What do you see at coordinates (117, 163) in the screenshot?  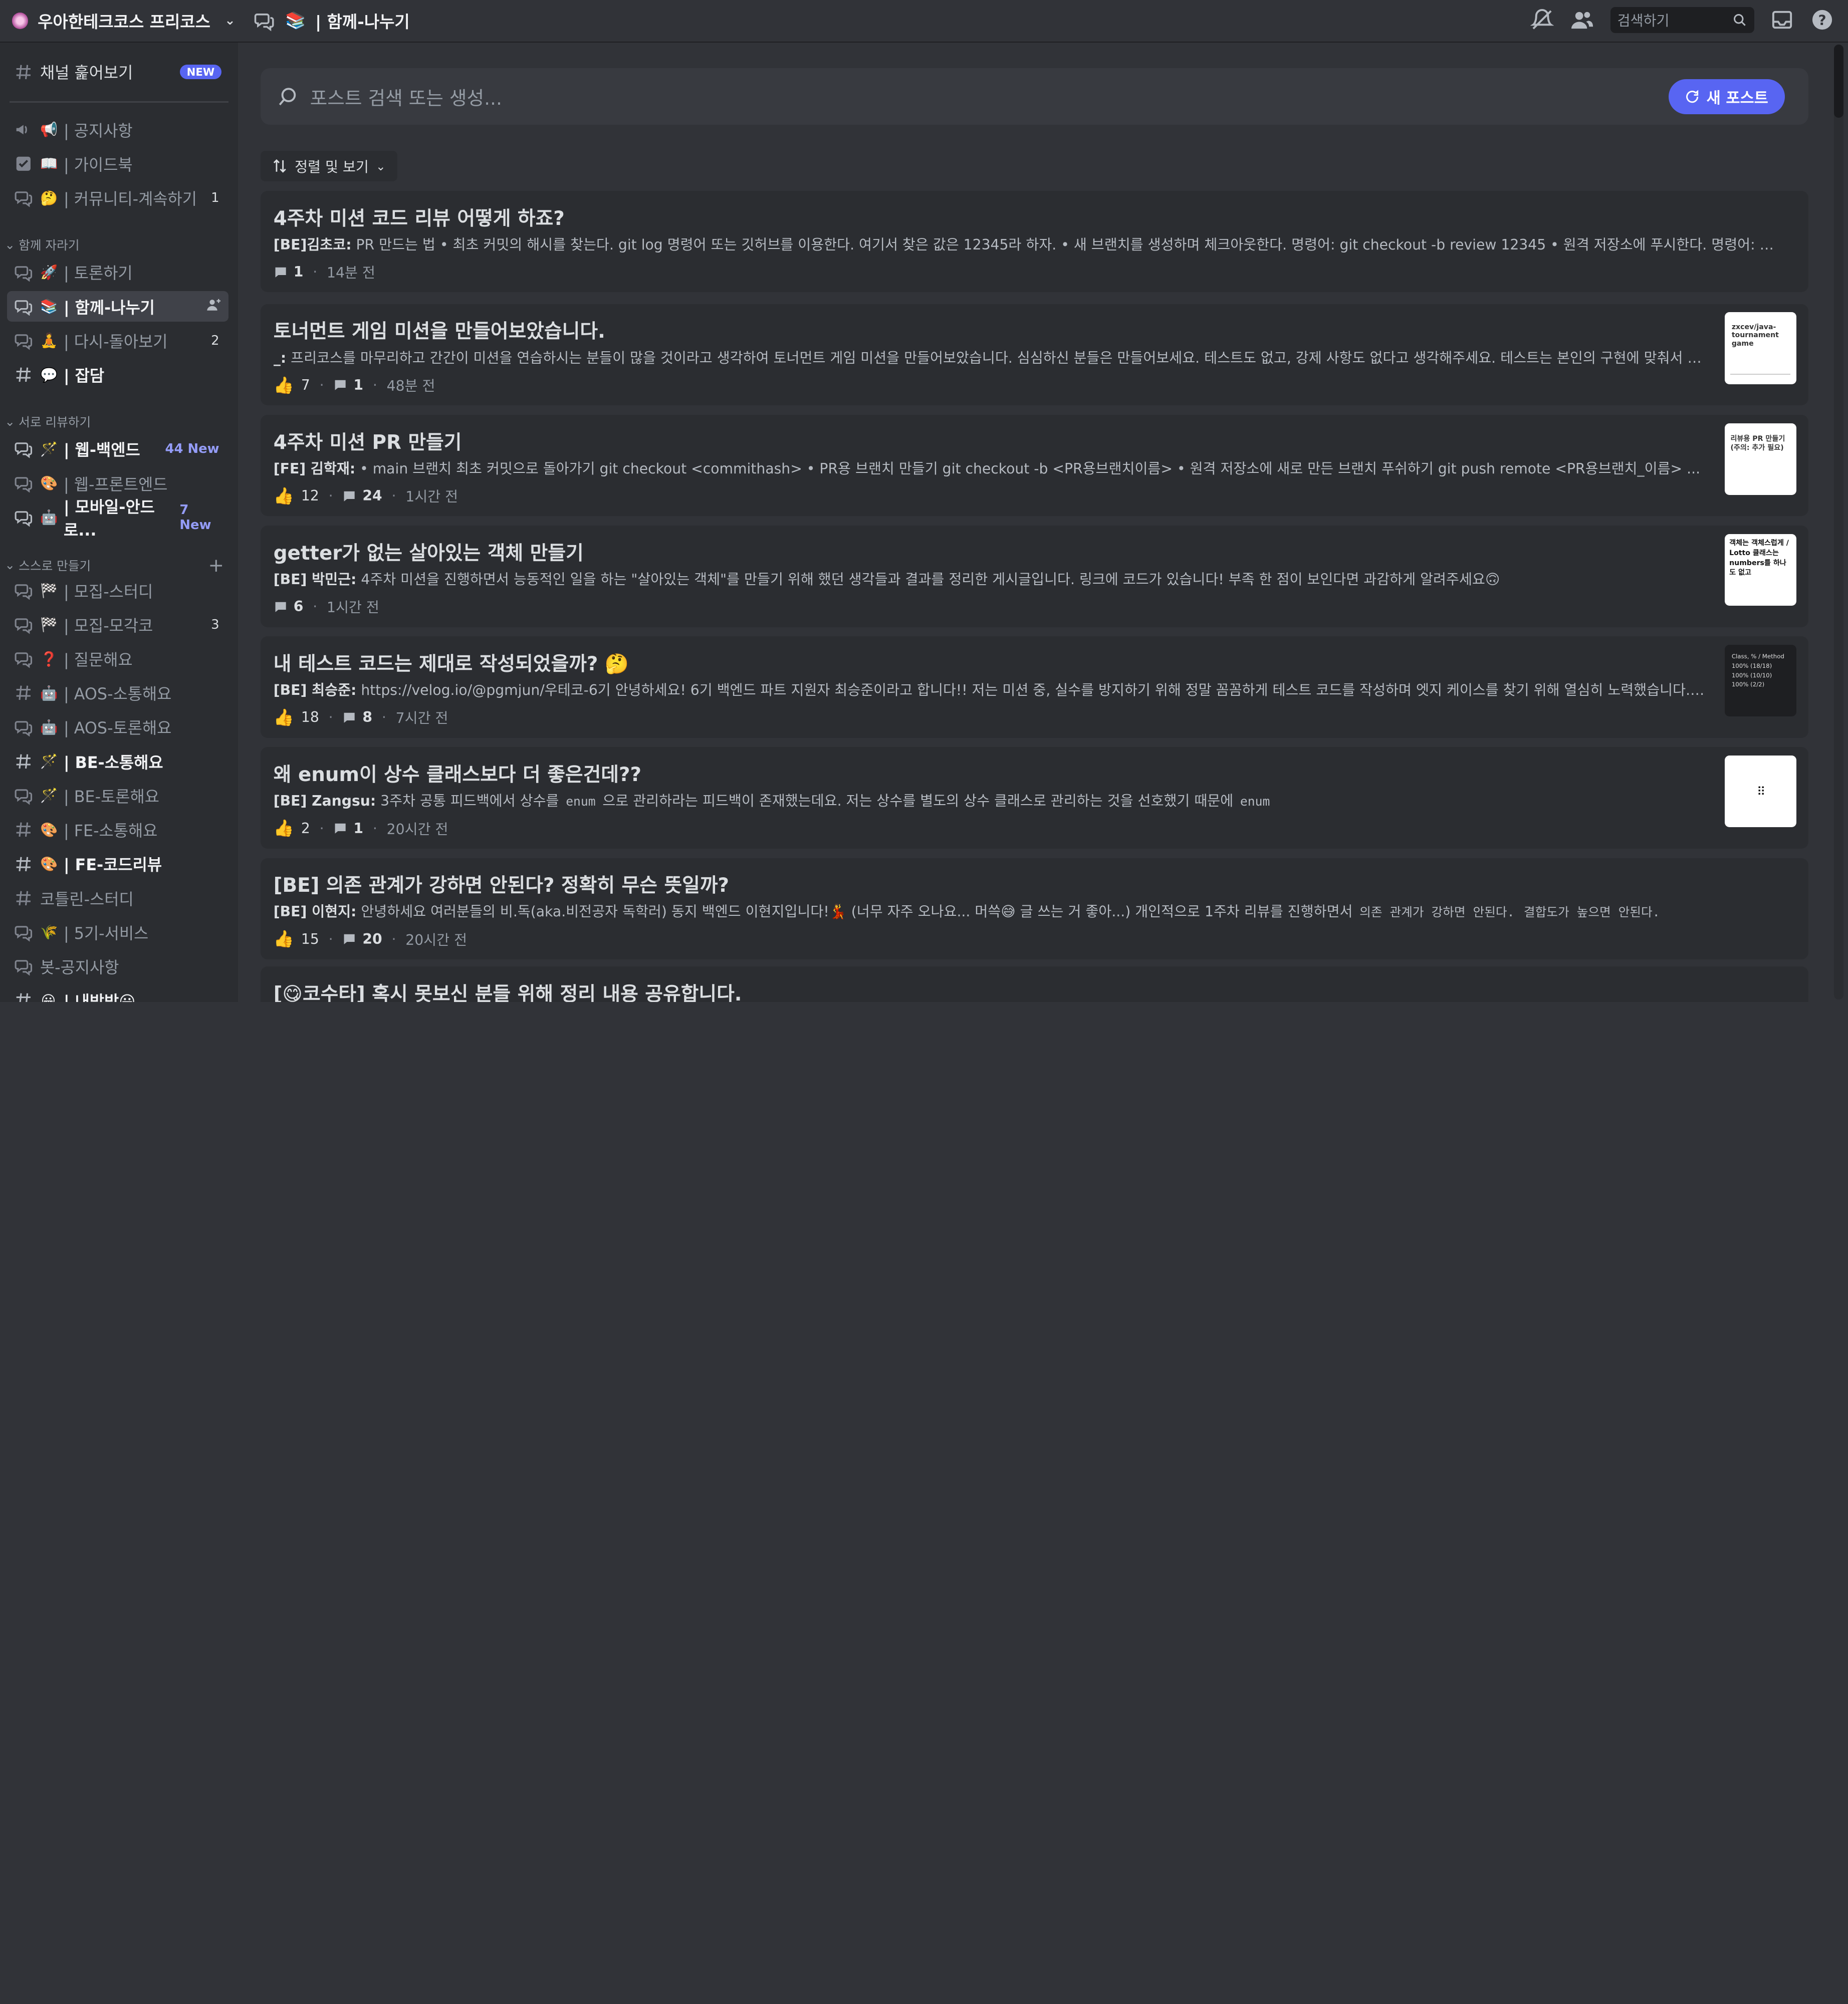 I see `sidebar-item-guidebook: 📖 | 가이드북` at bounding box center [117, 163].